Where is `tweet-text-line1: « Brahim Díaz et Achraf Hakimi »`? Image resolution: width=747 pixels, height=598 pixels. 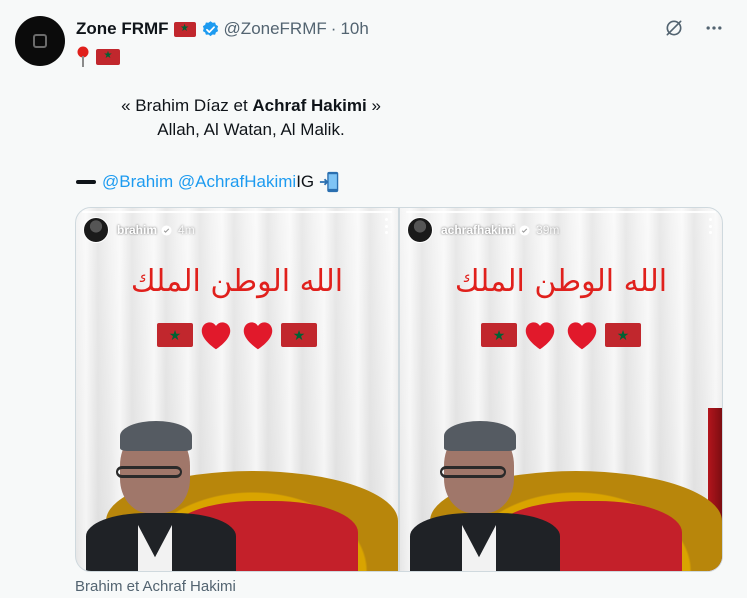 tweet-text-line1: « Brahim Díaz et Achraf Hakimi » is located at coordinates (251, 105).